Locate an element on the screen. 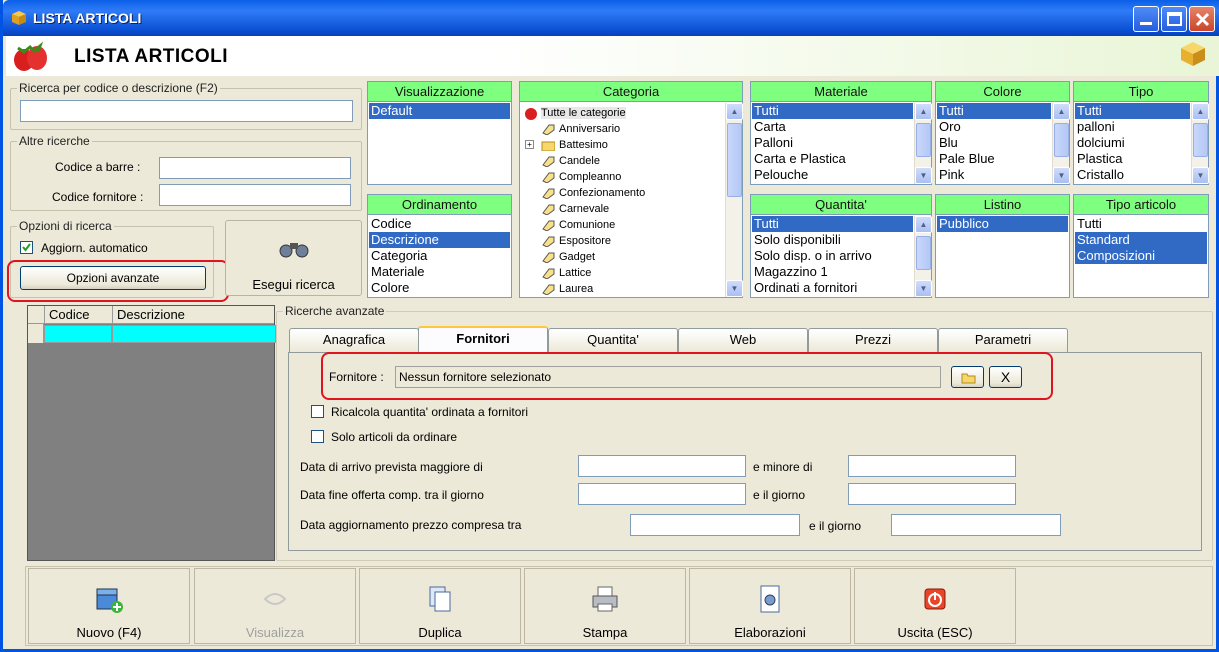 The height and width of the screenshot is (652, 1219). tree-item: Gadget is located at coordinates (622, 257).